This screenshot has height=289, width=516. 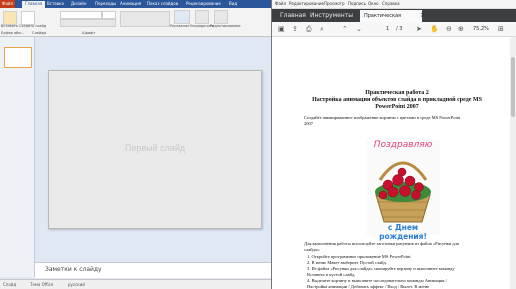 What do you see at coordinates (345, 29) in the screenshot?
I see `prev-page-icon: ⌃` at bounding box center [345, 29].